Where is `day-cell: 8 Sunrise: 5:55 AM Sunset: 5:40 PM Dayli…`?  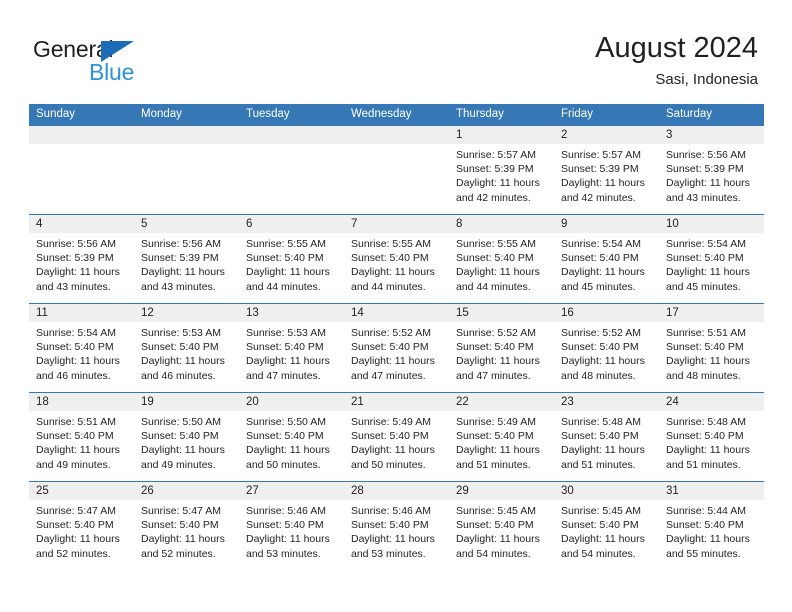 day-cell: 8 Sunrise: 5:55 AM Sunset: 5:40 PM Dayli… is located at coordinates (501, 259).